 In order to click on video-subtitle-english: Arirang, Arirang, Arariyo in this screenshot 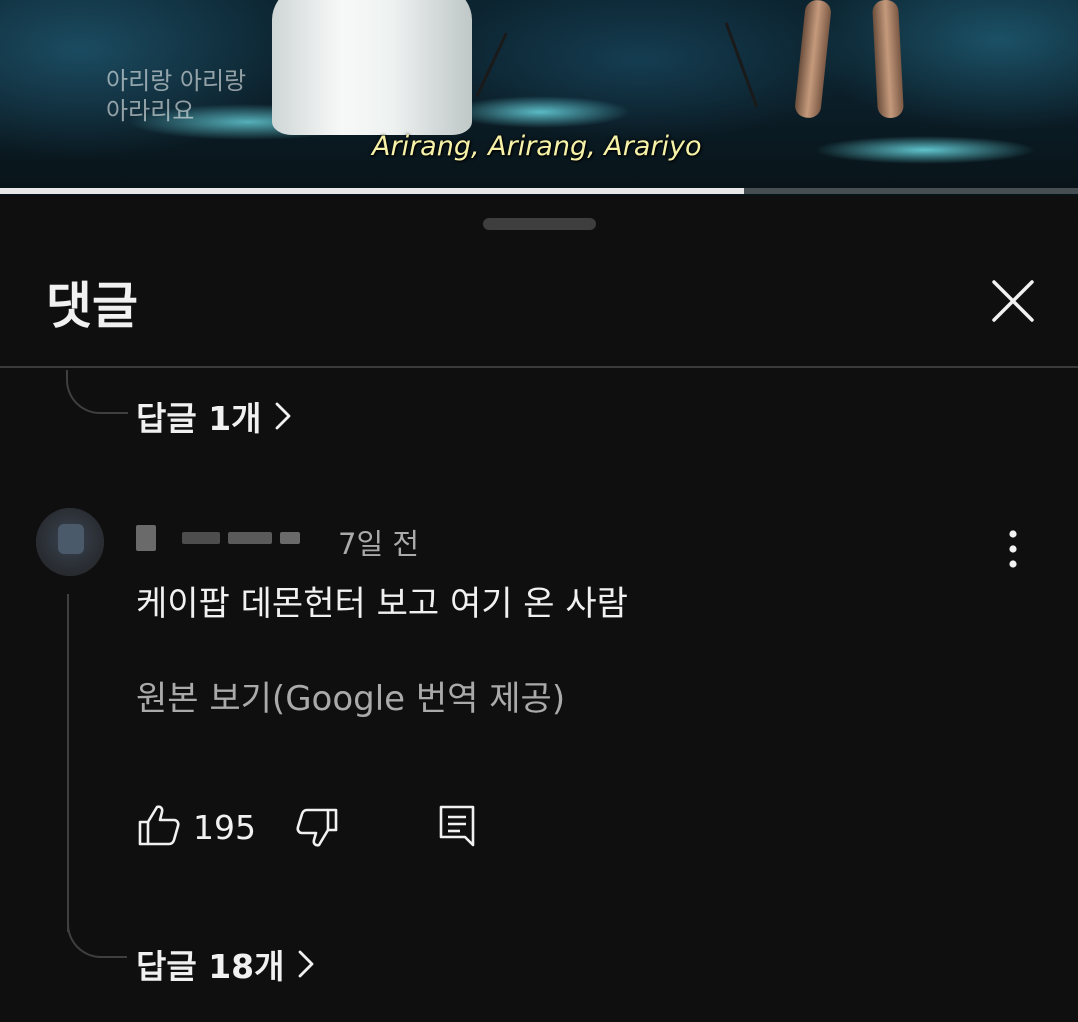, I will do `click(537, 146)`.